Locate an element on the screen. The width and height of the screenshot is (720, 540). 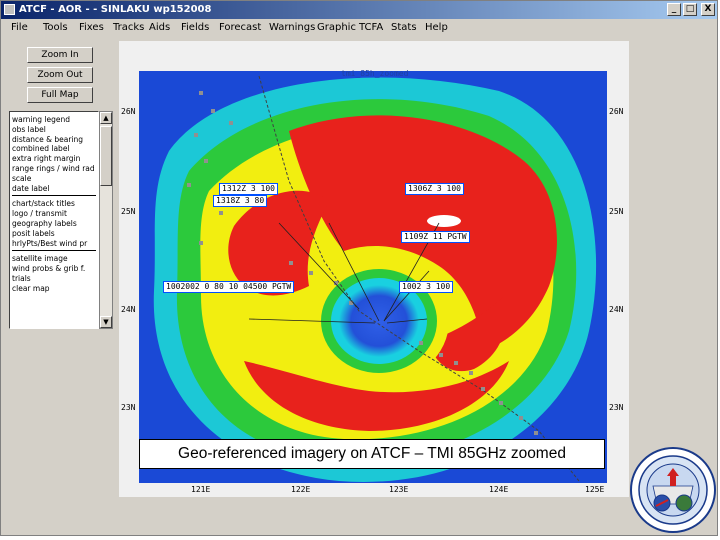
title-bar: ATCF - AOR - - SINLAKU wp152008 _ □ X is located at coordinates (359, 10).